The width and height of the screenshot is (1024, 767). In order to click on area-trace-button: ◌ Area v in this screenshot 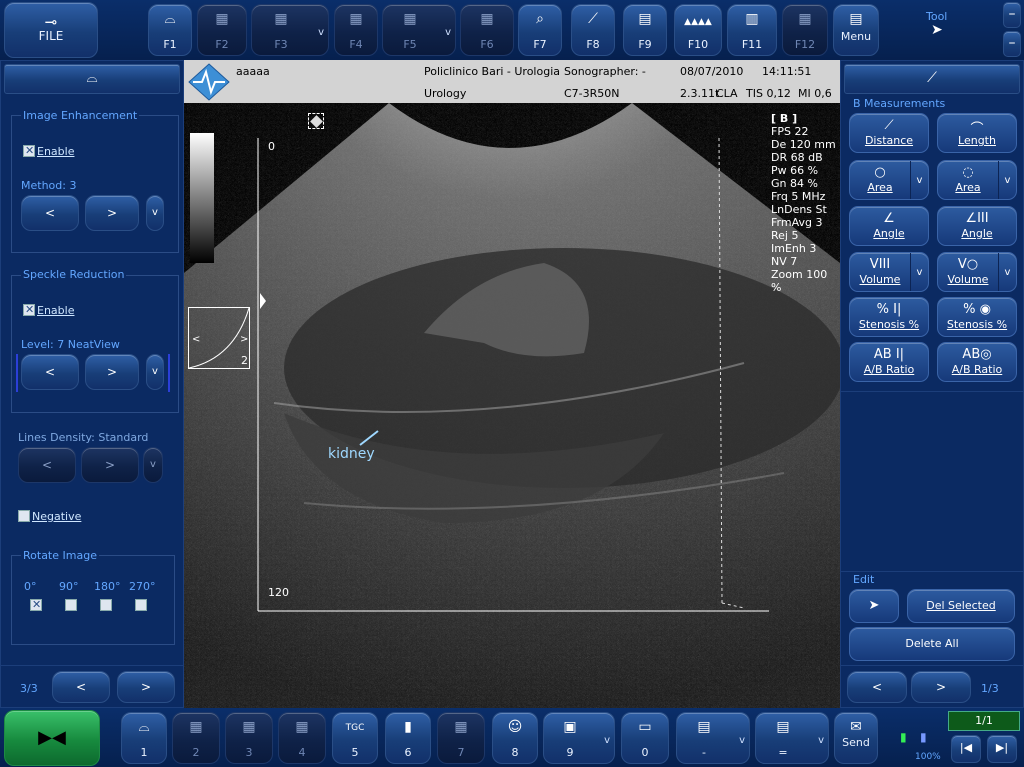, I will do `click(977, 180)`.